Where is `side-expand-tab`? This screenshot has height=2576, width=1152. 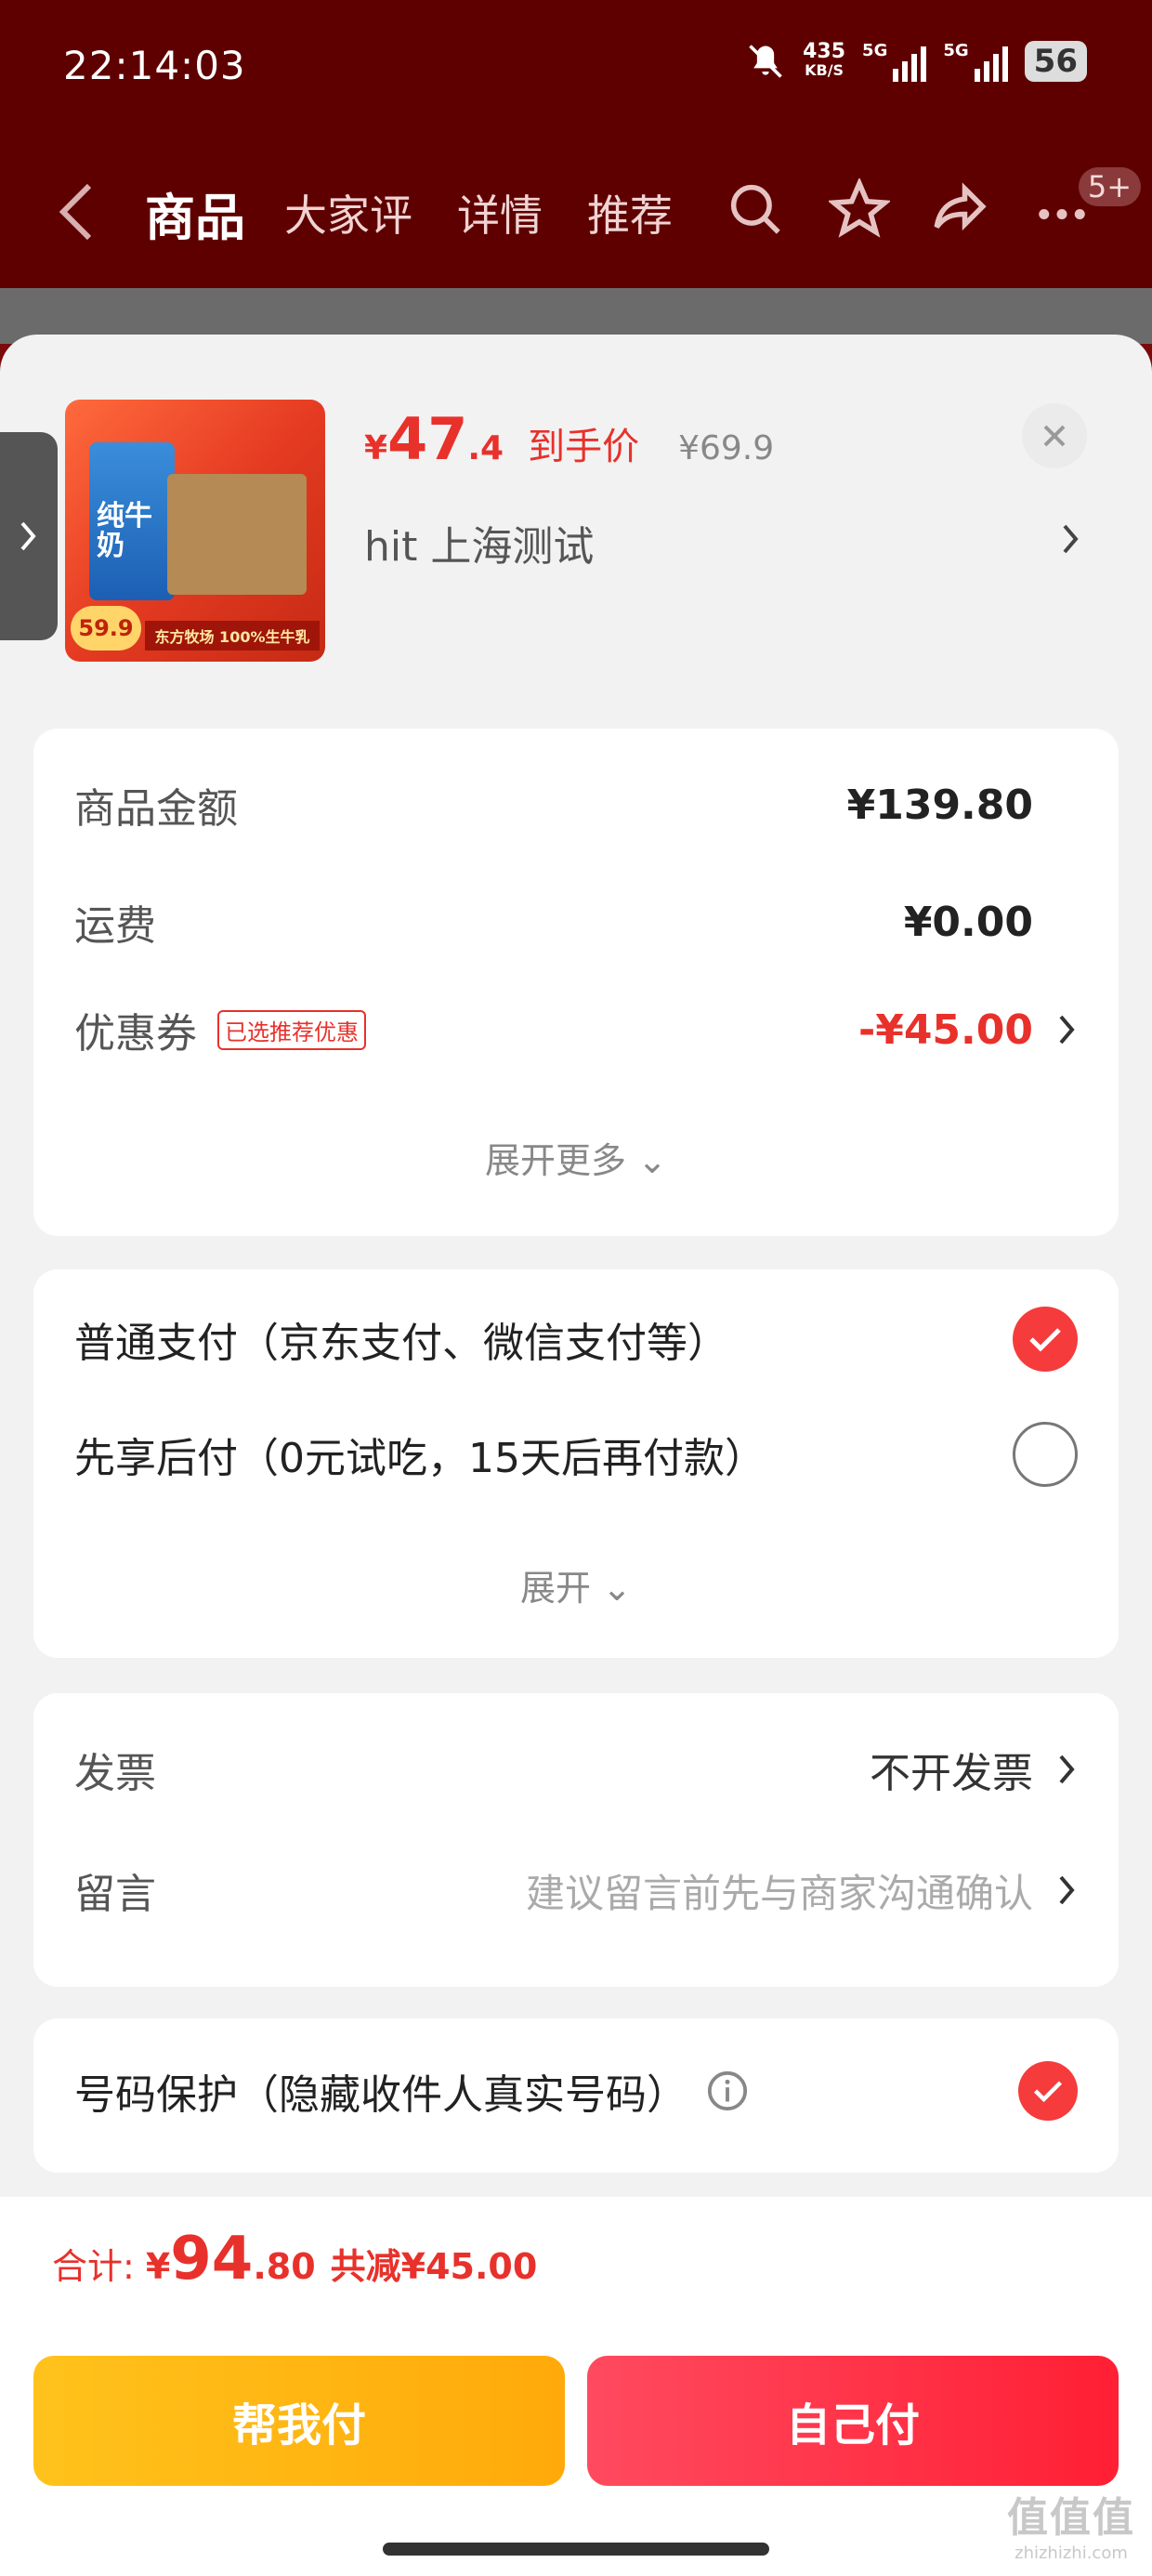 side-expand-tab is located at coordinates (29, 536).